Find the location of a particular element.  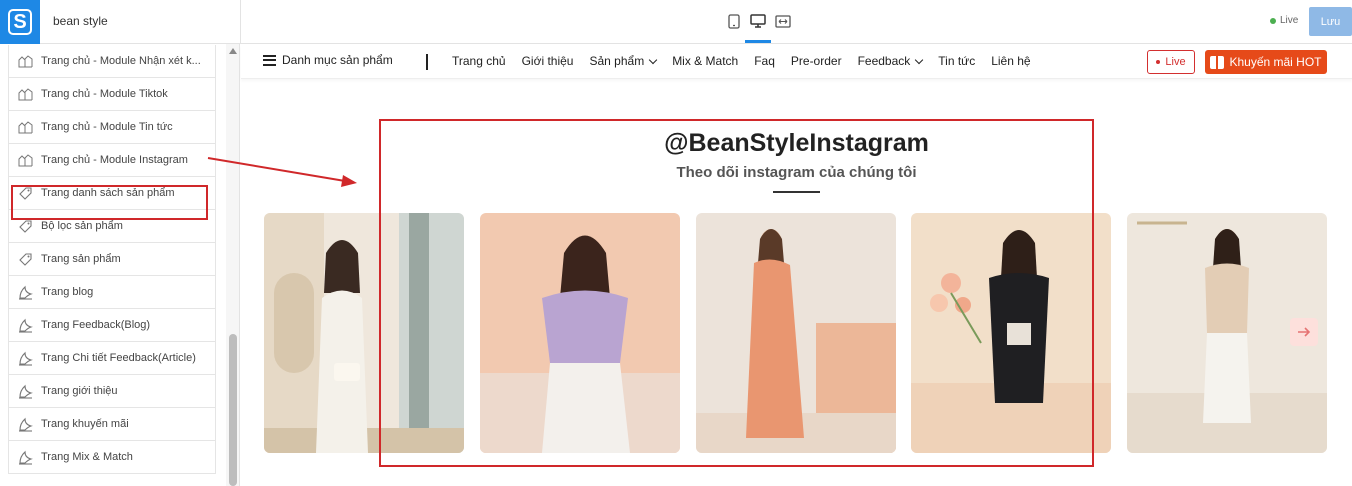

sidebar-item: Trang Mix & Match is located at coordinates (112, 457).